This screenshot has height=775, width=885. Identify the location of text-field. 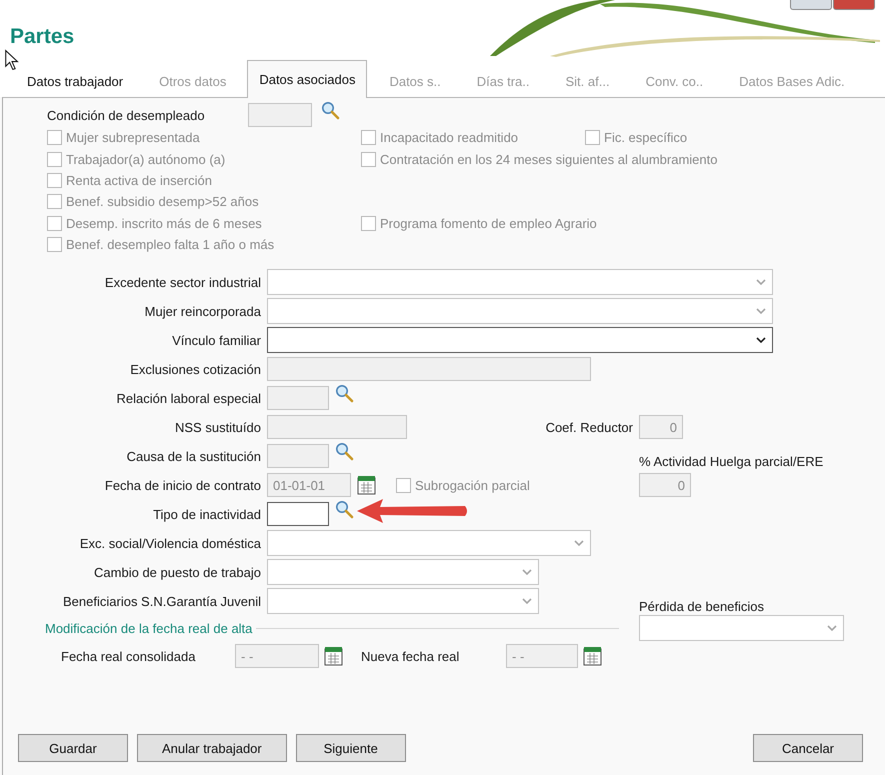
(298, 514).